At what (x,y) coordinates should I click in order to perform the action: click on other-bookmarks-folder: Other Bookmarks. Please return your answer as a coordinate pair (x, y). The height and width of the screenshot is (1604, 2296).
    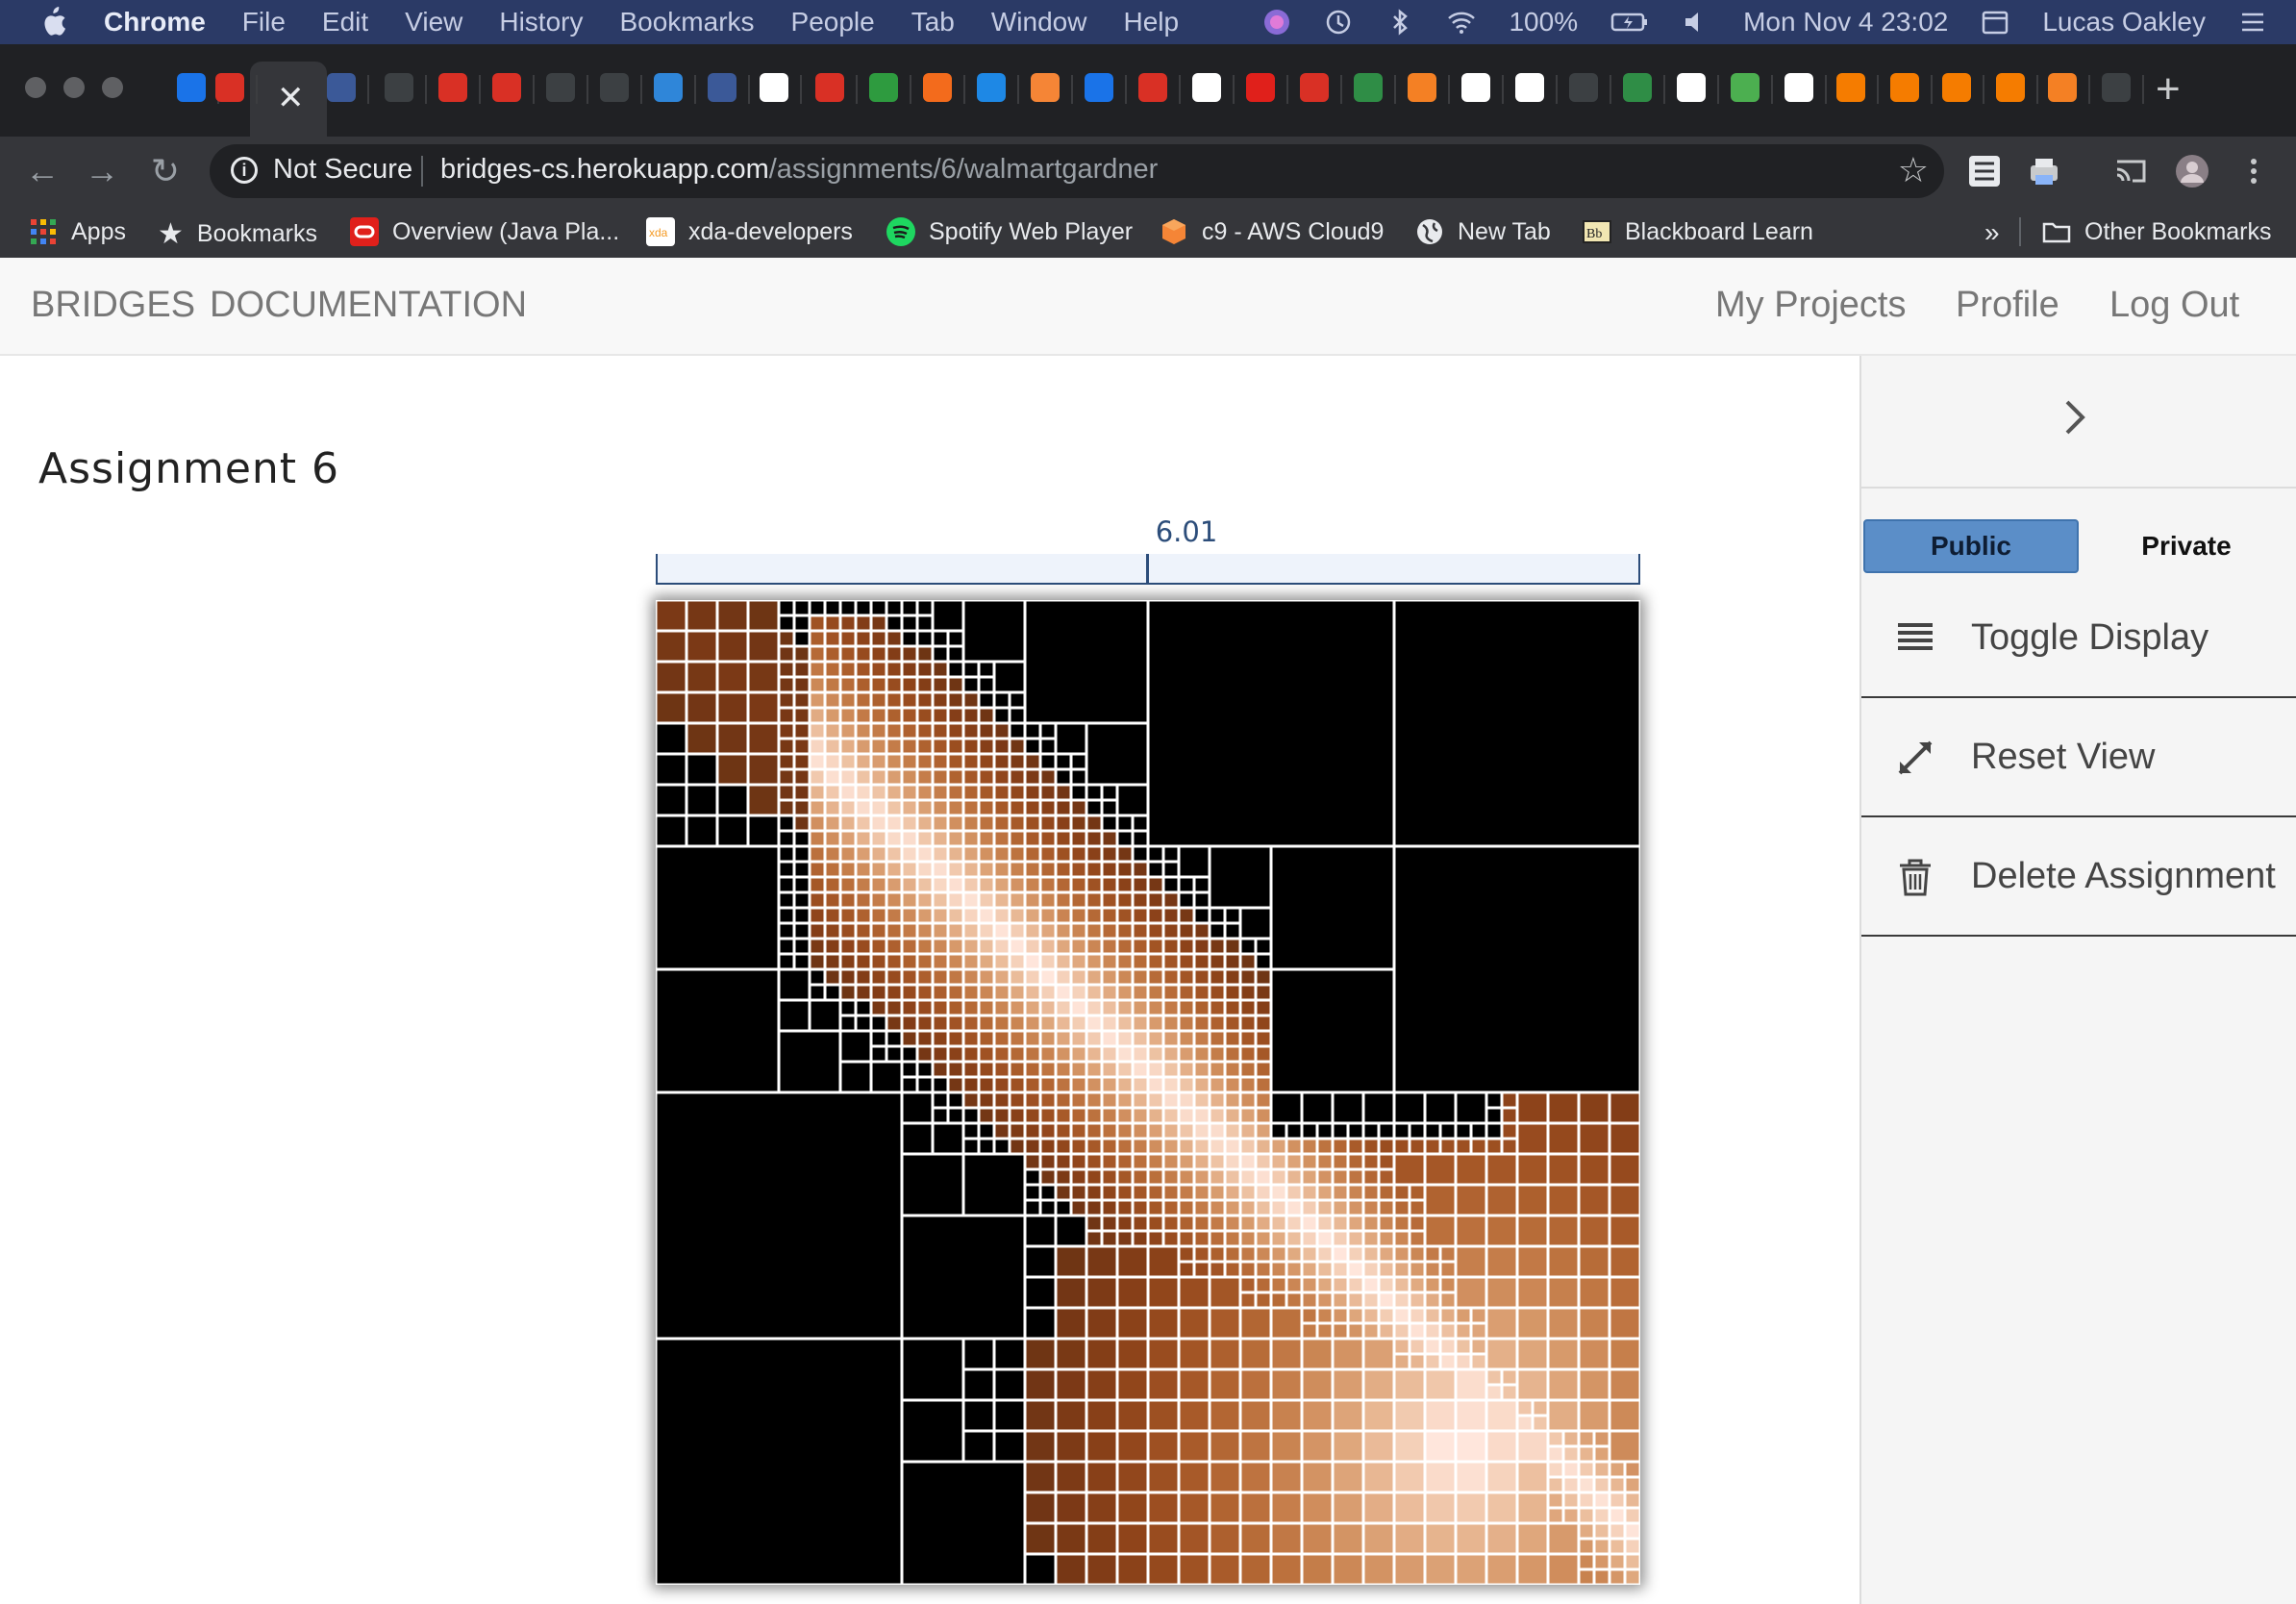
    Looking at the image, I should click on (2157, 231).